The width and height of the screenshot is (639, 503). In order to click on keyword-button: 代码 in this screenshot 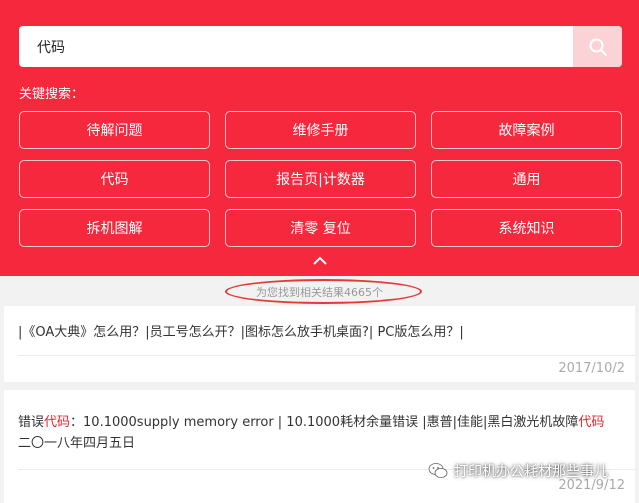, I will do `click(114, 179)`.